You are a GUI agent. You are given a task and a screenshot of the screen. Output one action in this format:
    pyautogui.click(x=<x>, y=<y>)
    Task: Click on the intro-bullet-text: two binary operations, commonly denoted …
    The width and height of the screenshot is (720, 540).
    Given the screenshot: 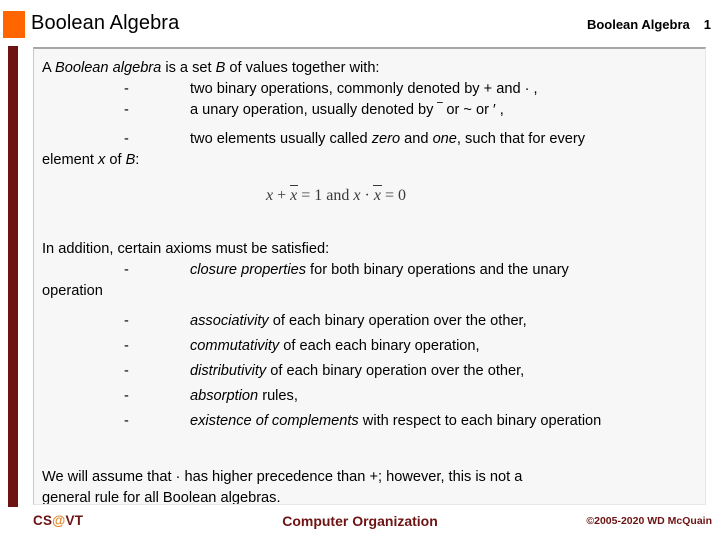 What is the action you would take?
    pyautogui.click(x=364, y=89)
    